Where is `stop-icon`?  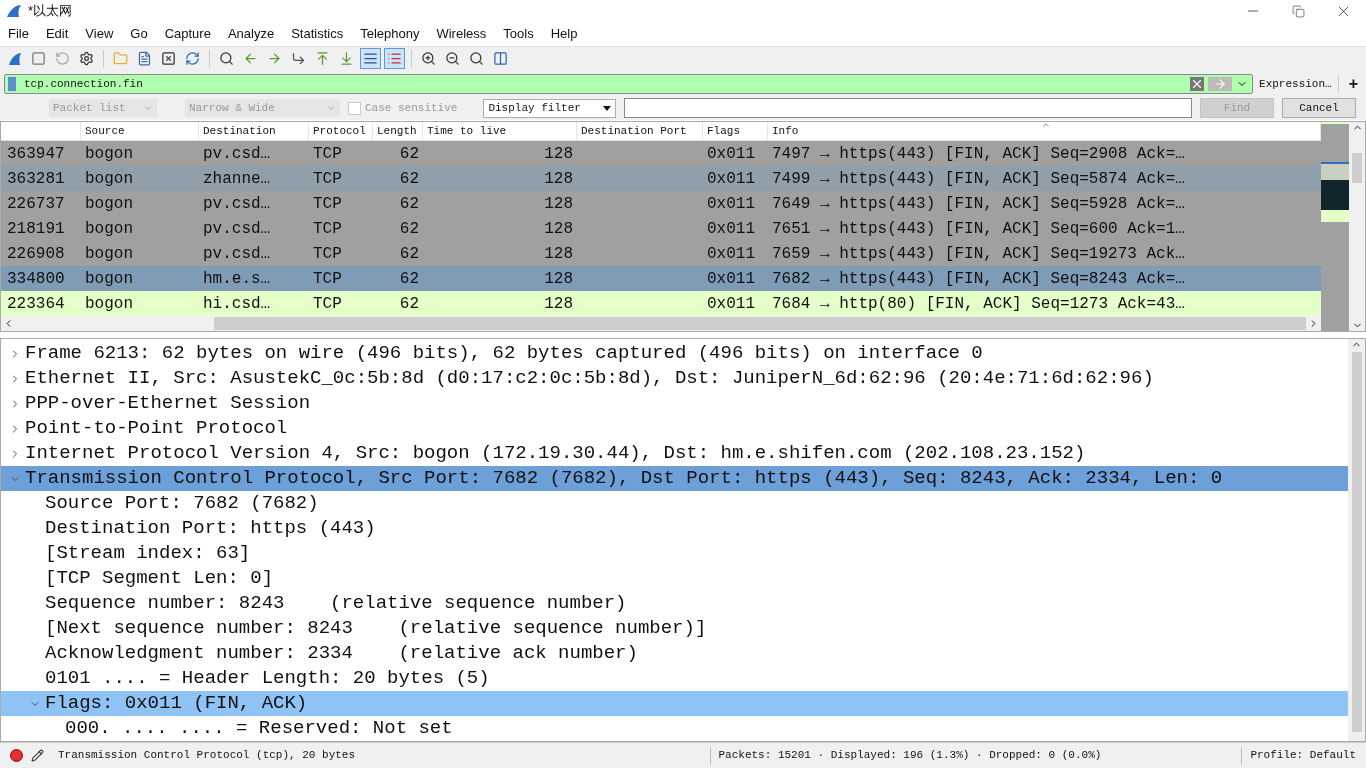 stop-icon is located at coordinates (38, 58).